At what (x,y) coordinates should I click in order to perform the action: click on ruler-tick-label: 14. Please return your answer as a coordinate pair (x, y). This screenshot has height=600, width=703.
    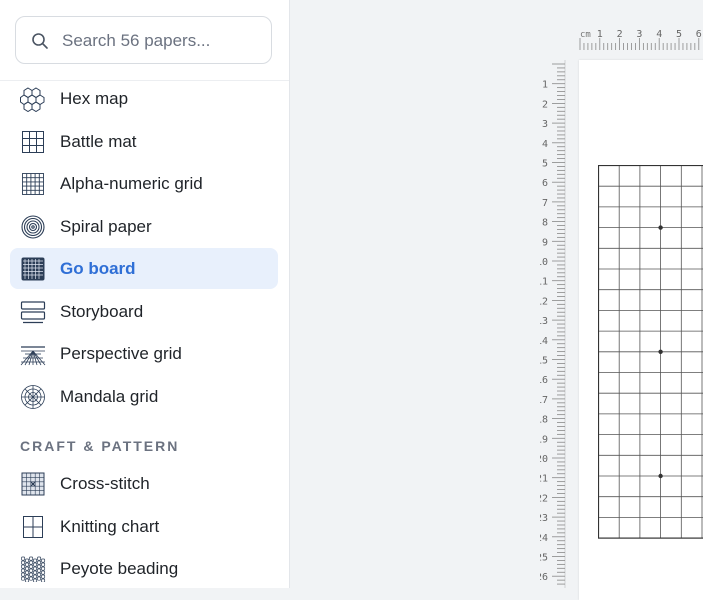
    Looking at the image, I should click on (544, 341).